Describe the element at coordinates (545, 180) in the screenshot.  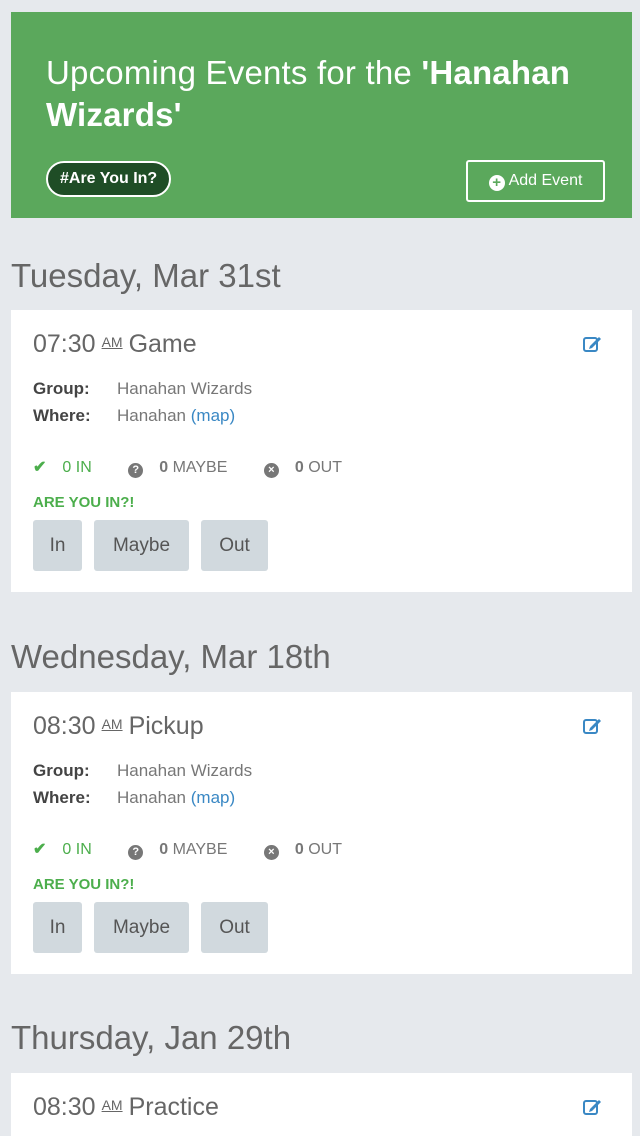
I see `add-event-label: Add Event` at that location.